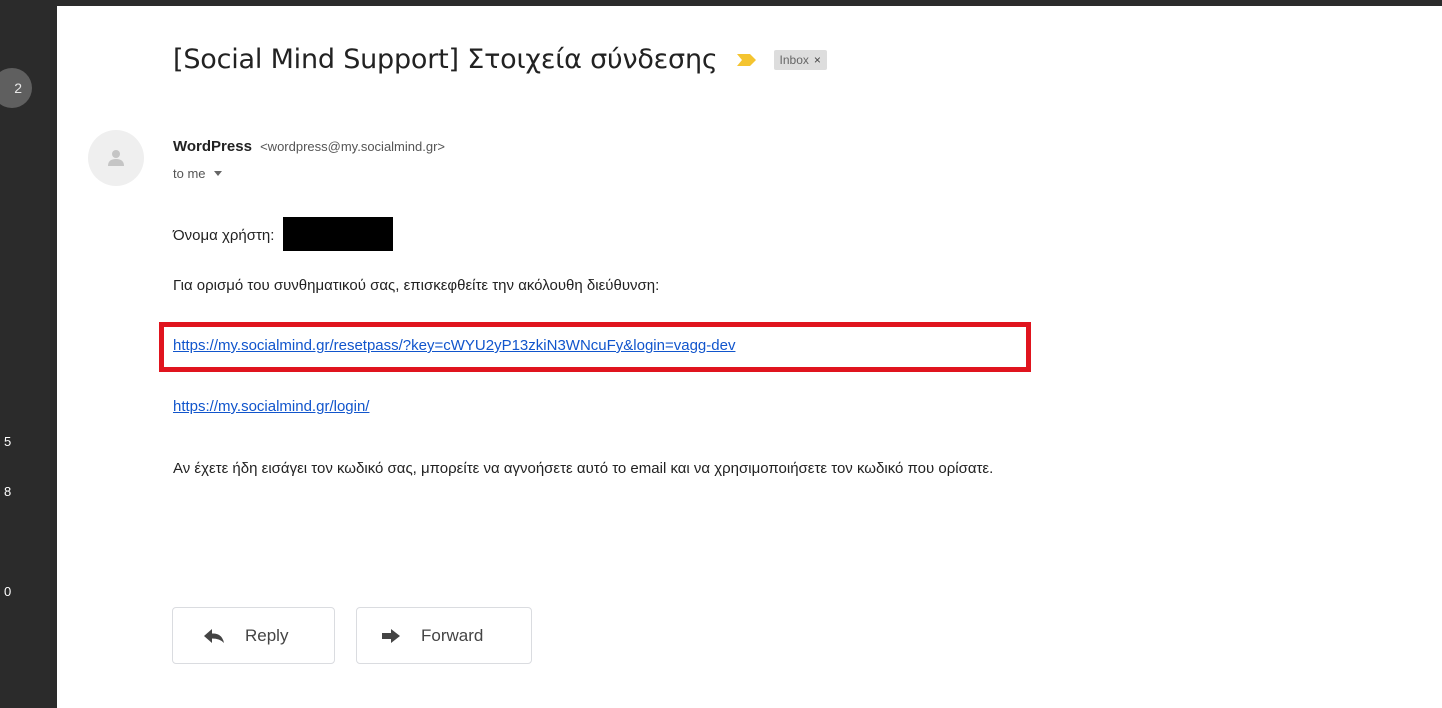  What do you see at coordinates (595, 347) in the screenshot?
I see `highlight-annotation-box` at bounding box center [595, 347].